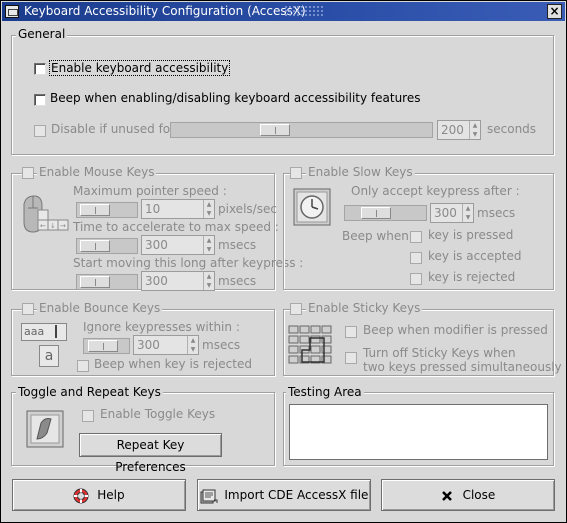  I want to click on bounce-keys-icon: aaa a, so click(45, 346).